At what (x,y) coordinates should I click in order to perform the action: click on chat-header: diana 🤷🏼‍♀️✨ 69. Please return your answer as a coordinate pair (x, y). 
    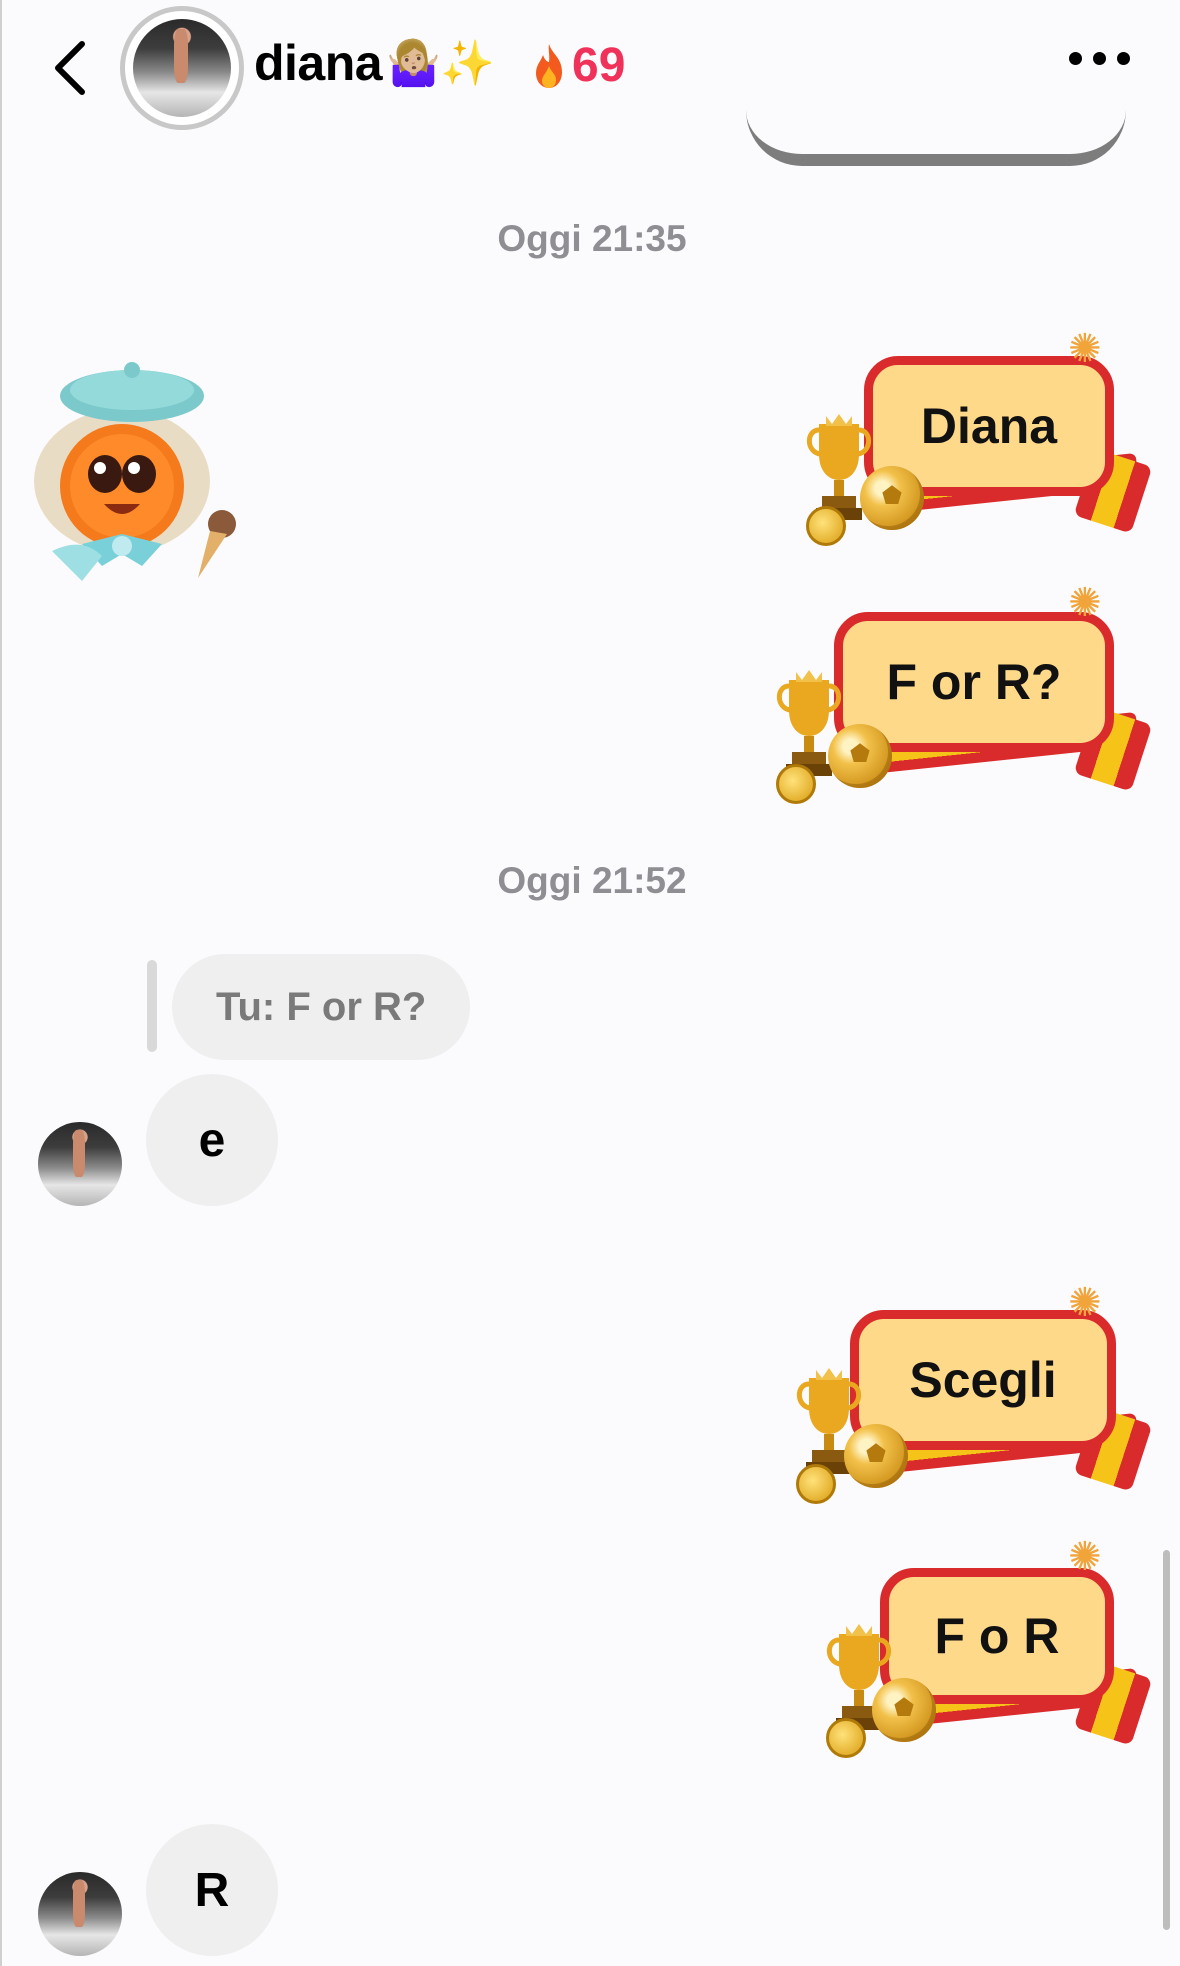
    Looking at the image, I should click on (591, 83).